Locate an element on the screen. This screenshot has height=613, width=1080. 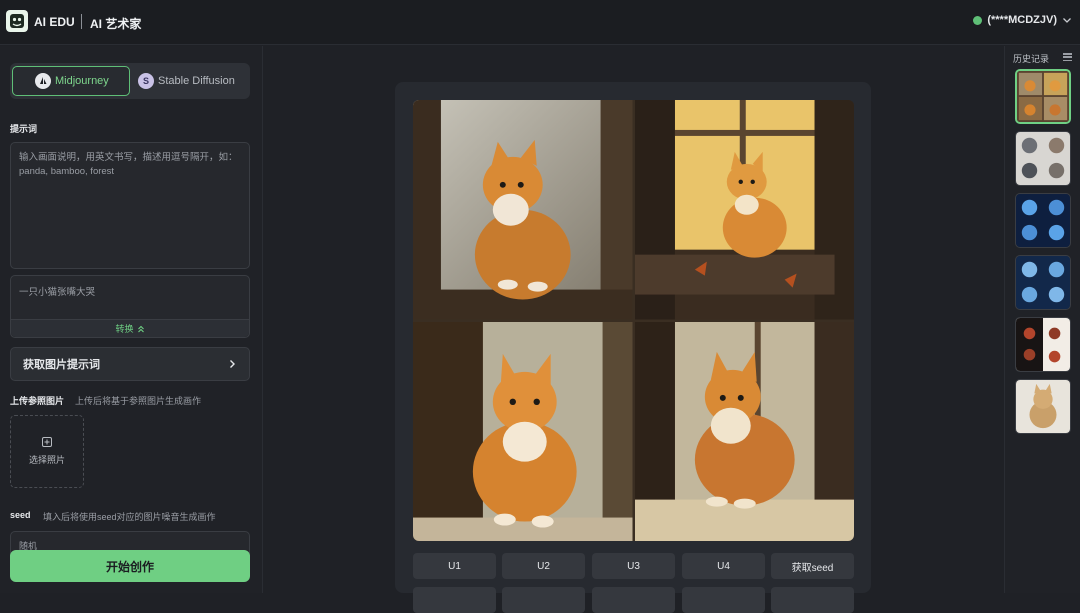
brand-name: AI EDU is located at coordinates (54, 22).